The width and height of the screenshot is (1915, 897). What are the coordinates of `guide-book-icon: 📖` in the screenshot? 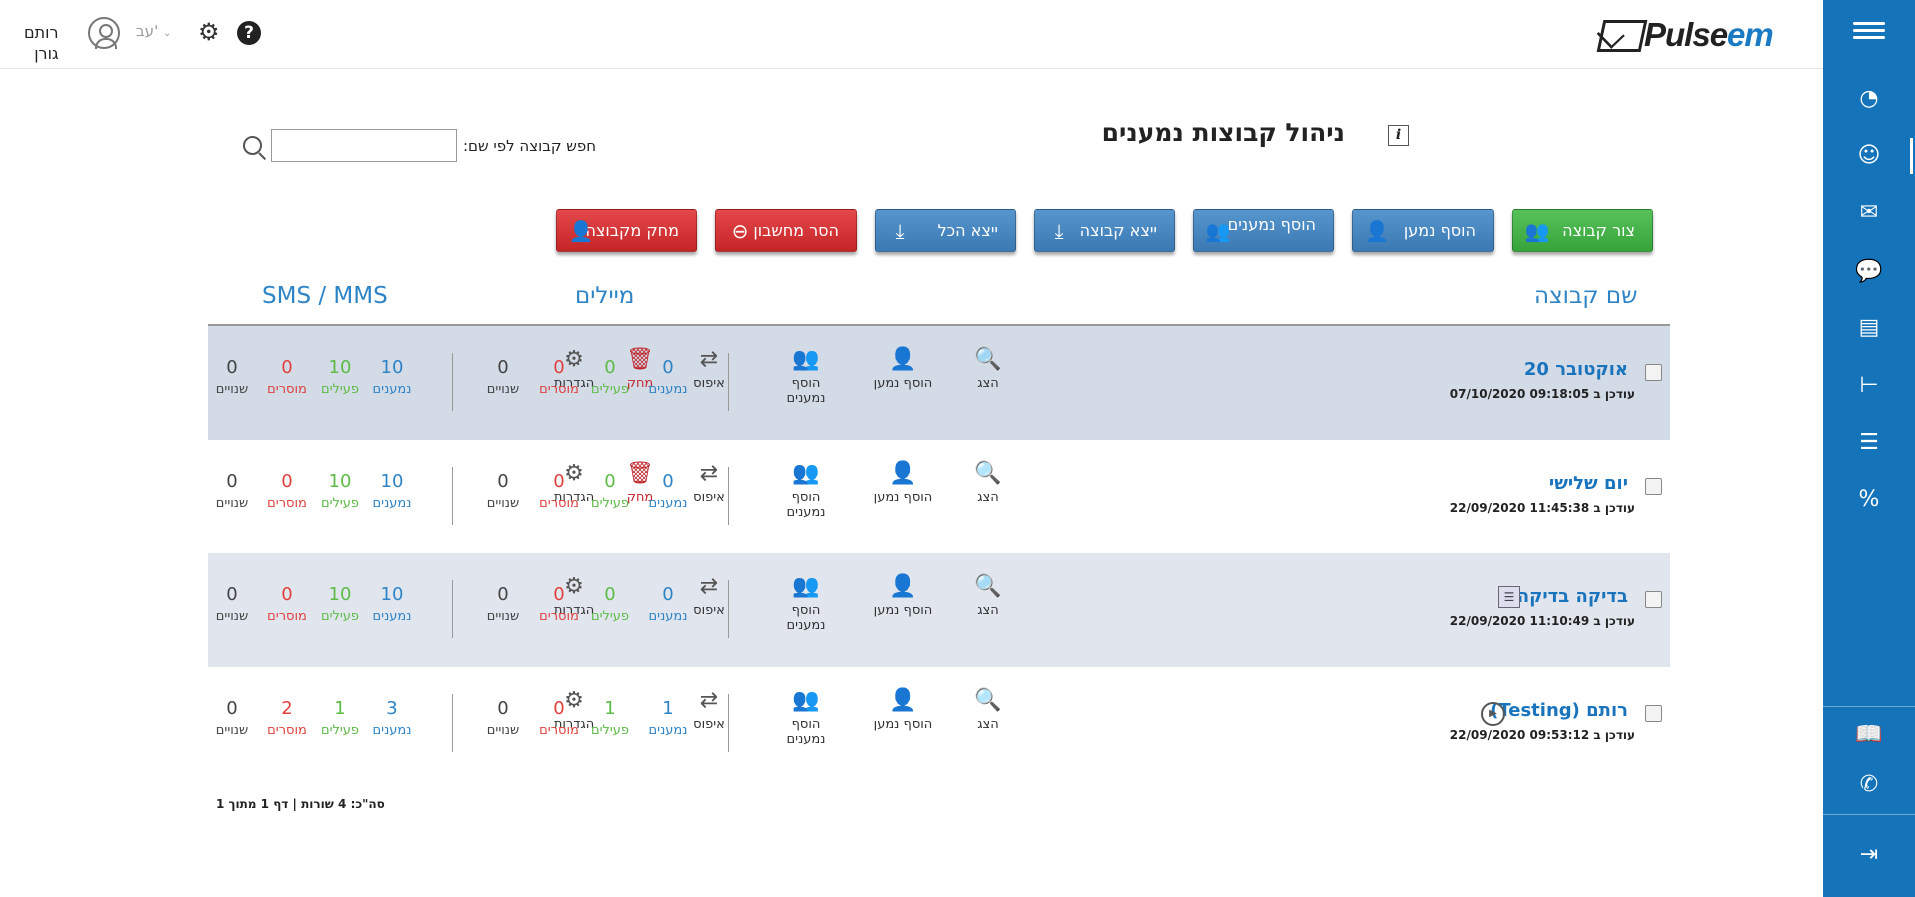 It's located at (1869, 735).